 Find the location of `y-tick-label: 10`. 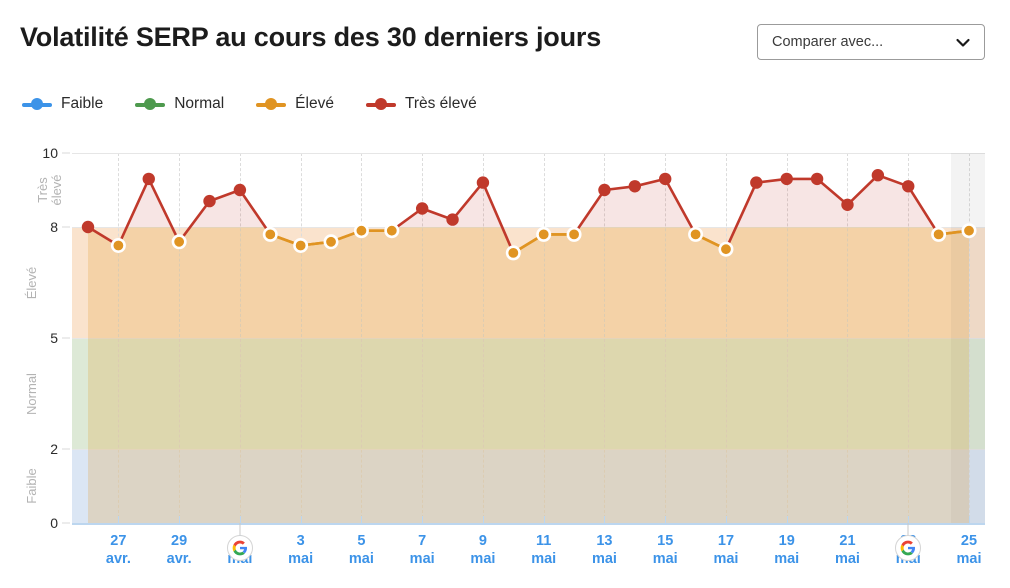

y-tick-label: 10 is located at coordinates (50, 153).